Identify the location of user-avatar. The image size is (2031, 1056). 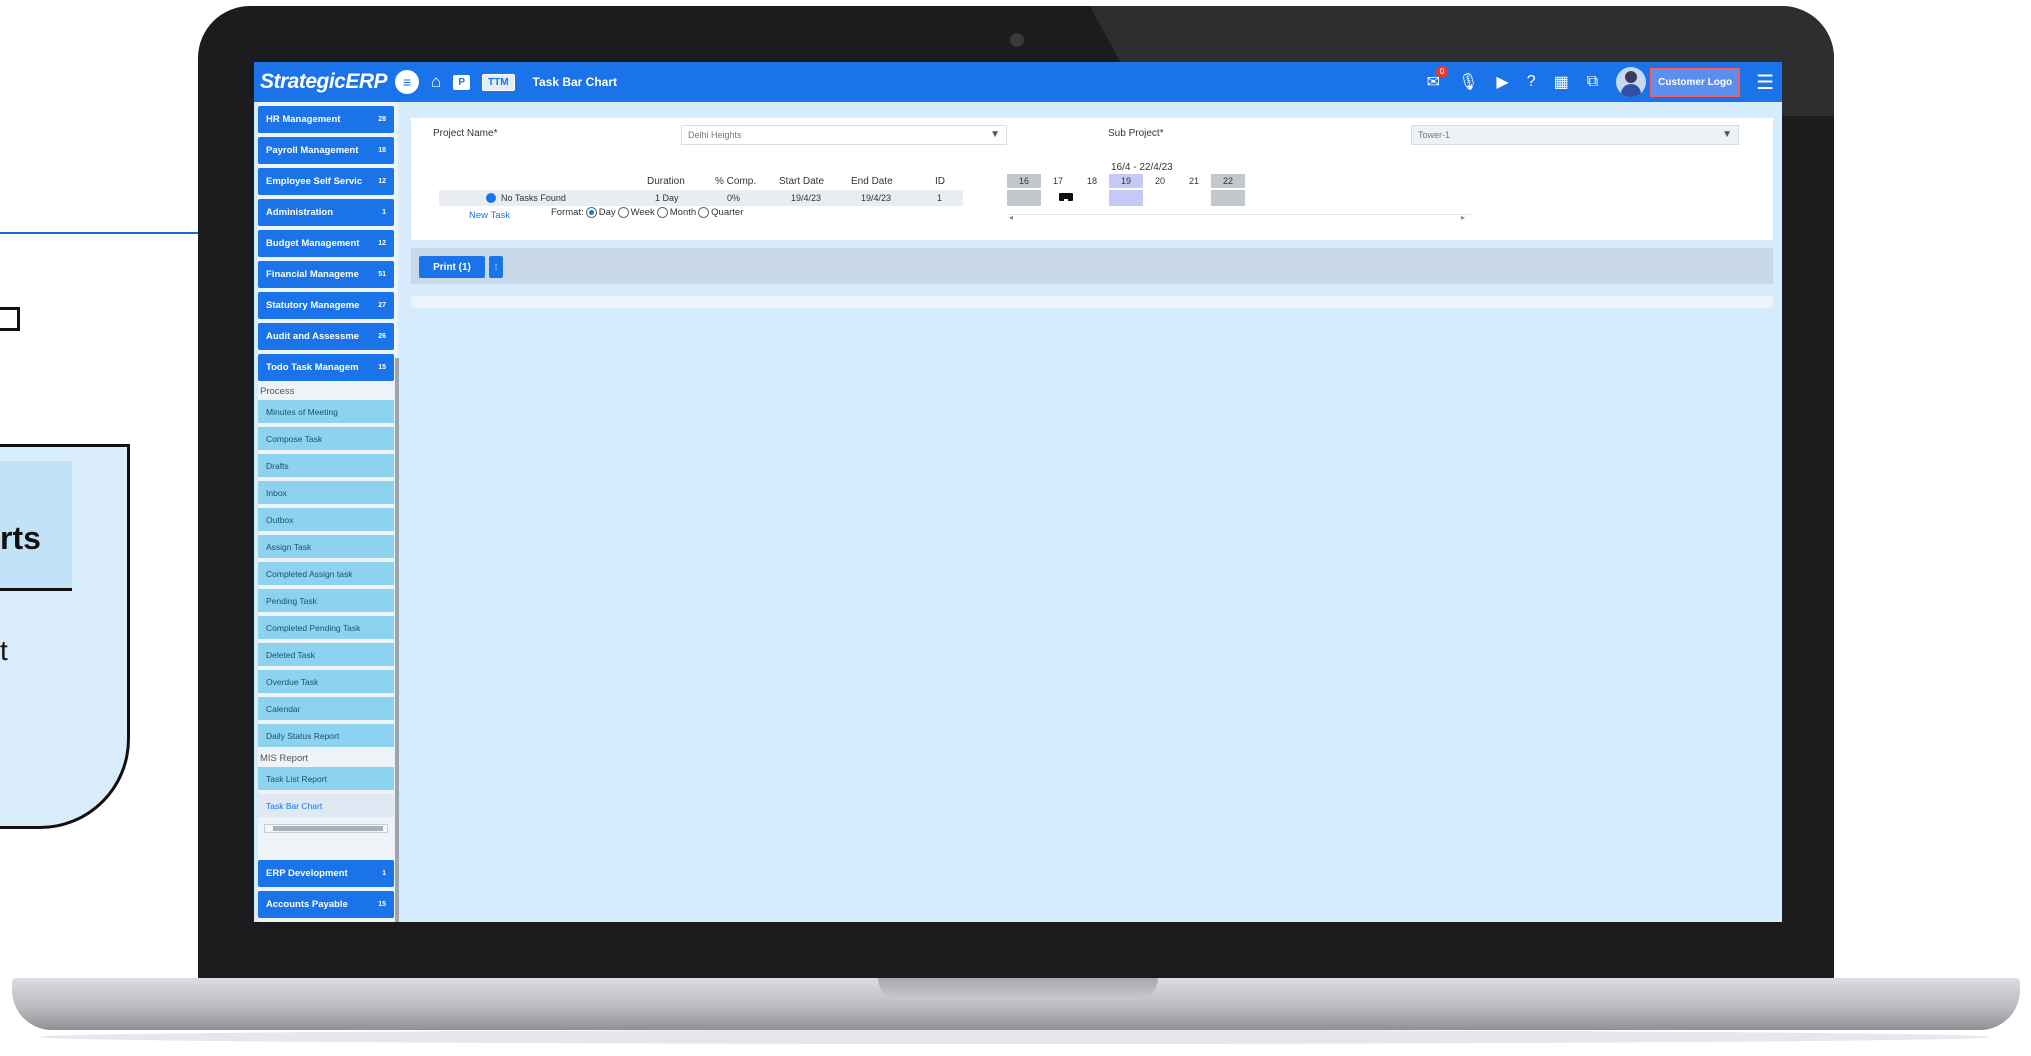
(1631, 82).